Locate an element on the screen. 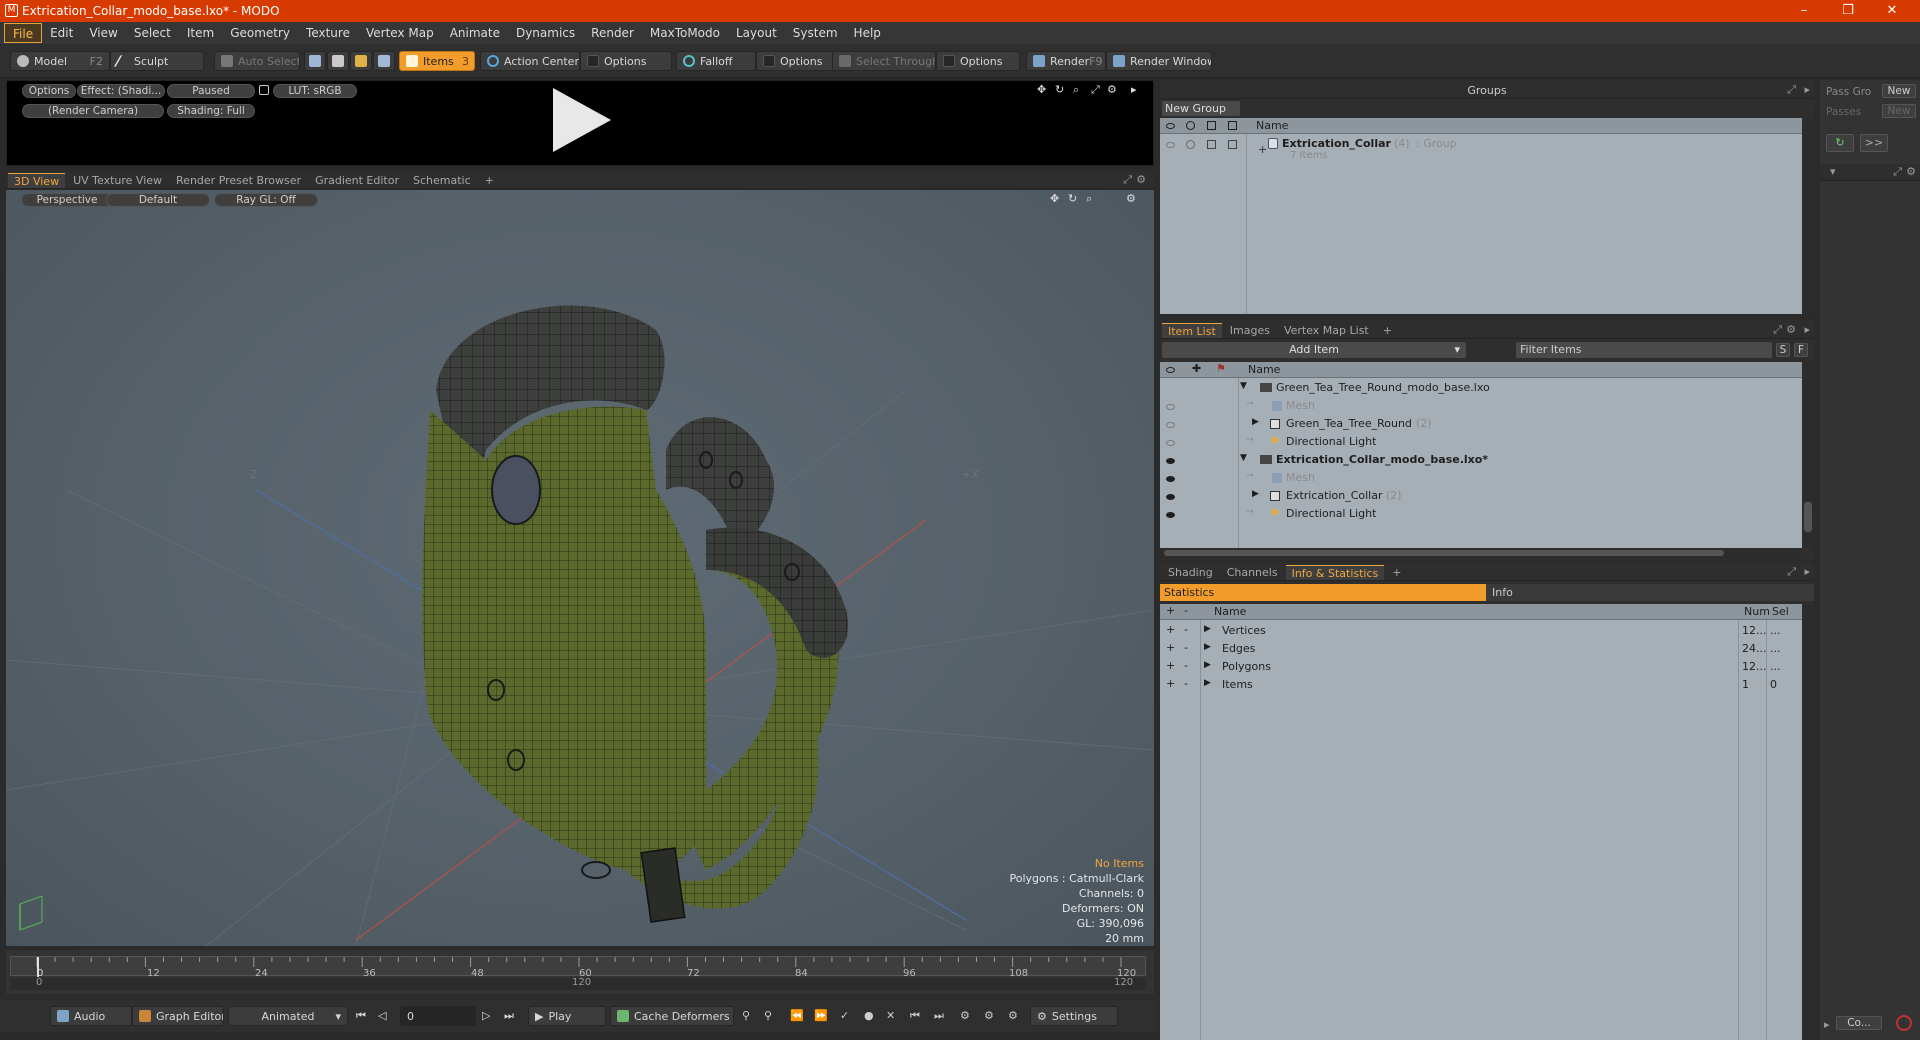 The height and width of the screenshot is (1040, 1920). menu-animate: Animate is located at coordinates (475, 33).